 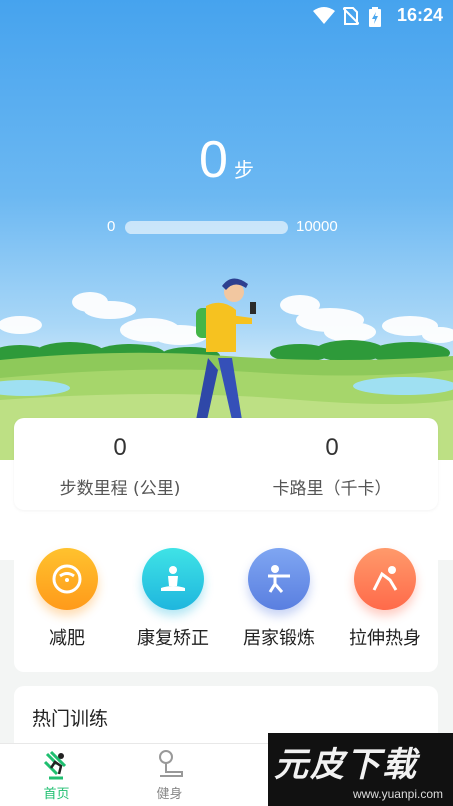 I want to click on calorie-stat: 0 卡路里（千卡）, so click(x=332, y=464).